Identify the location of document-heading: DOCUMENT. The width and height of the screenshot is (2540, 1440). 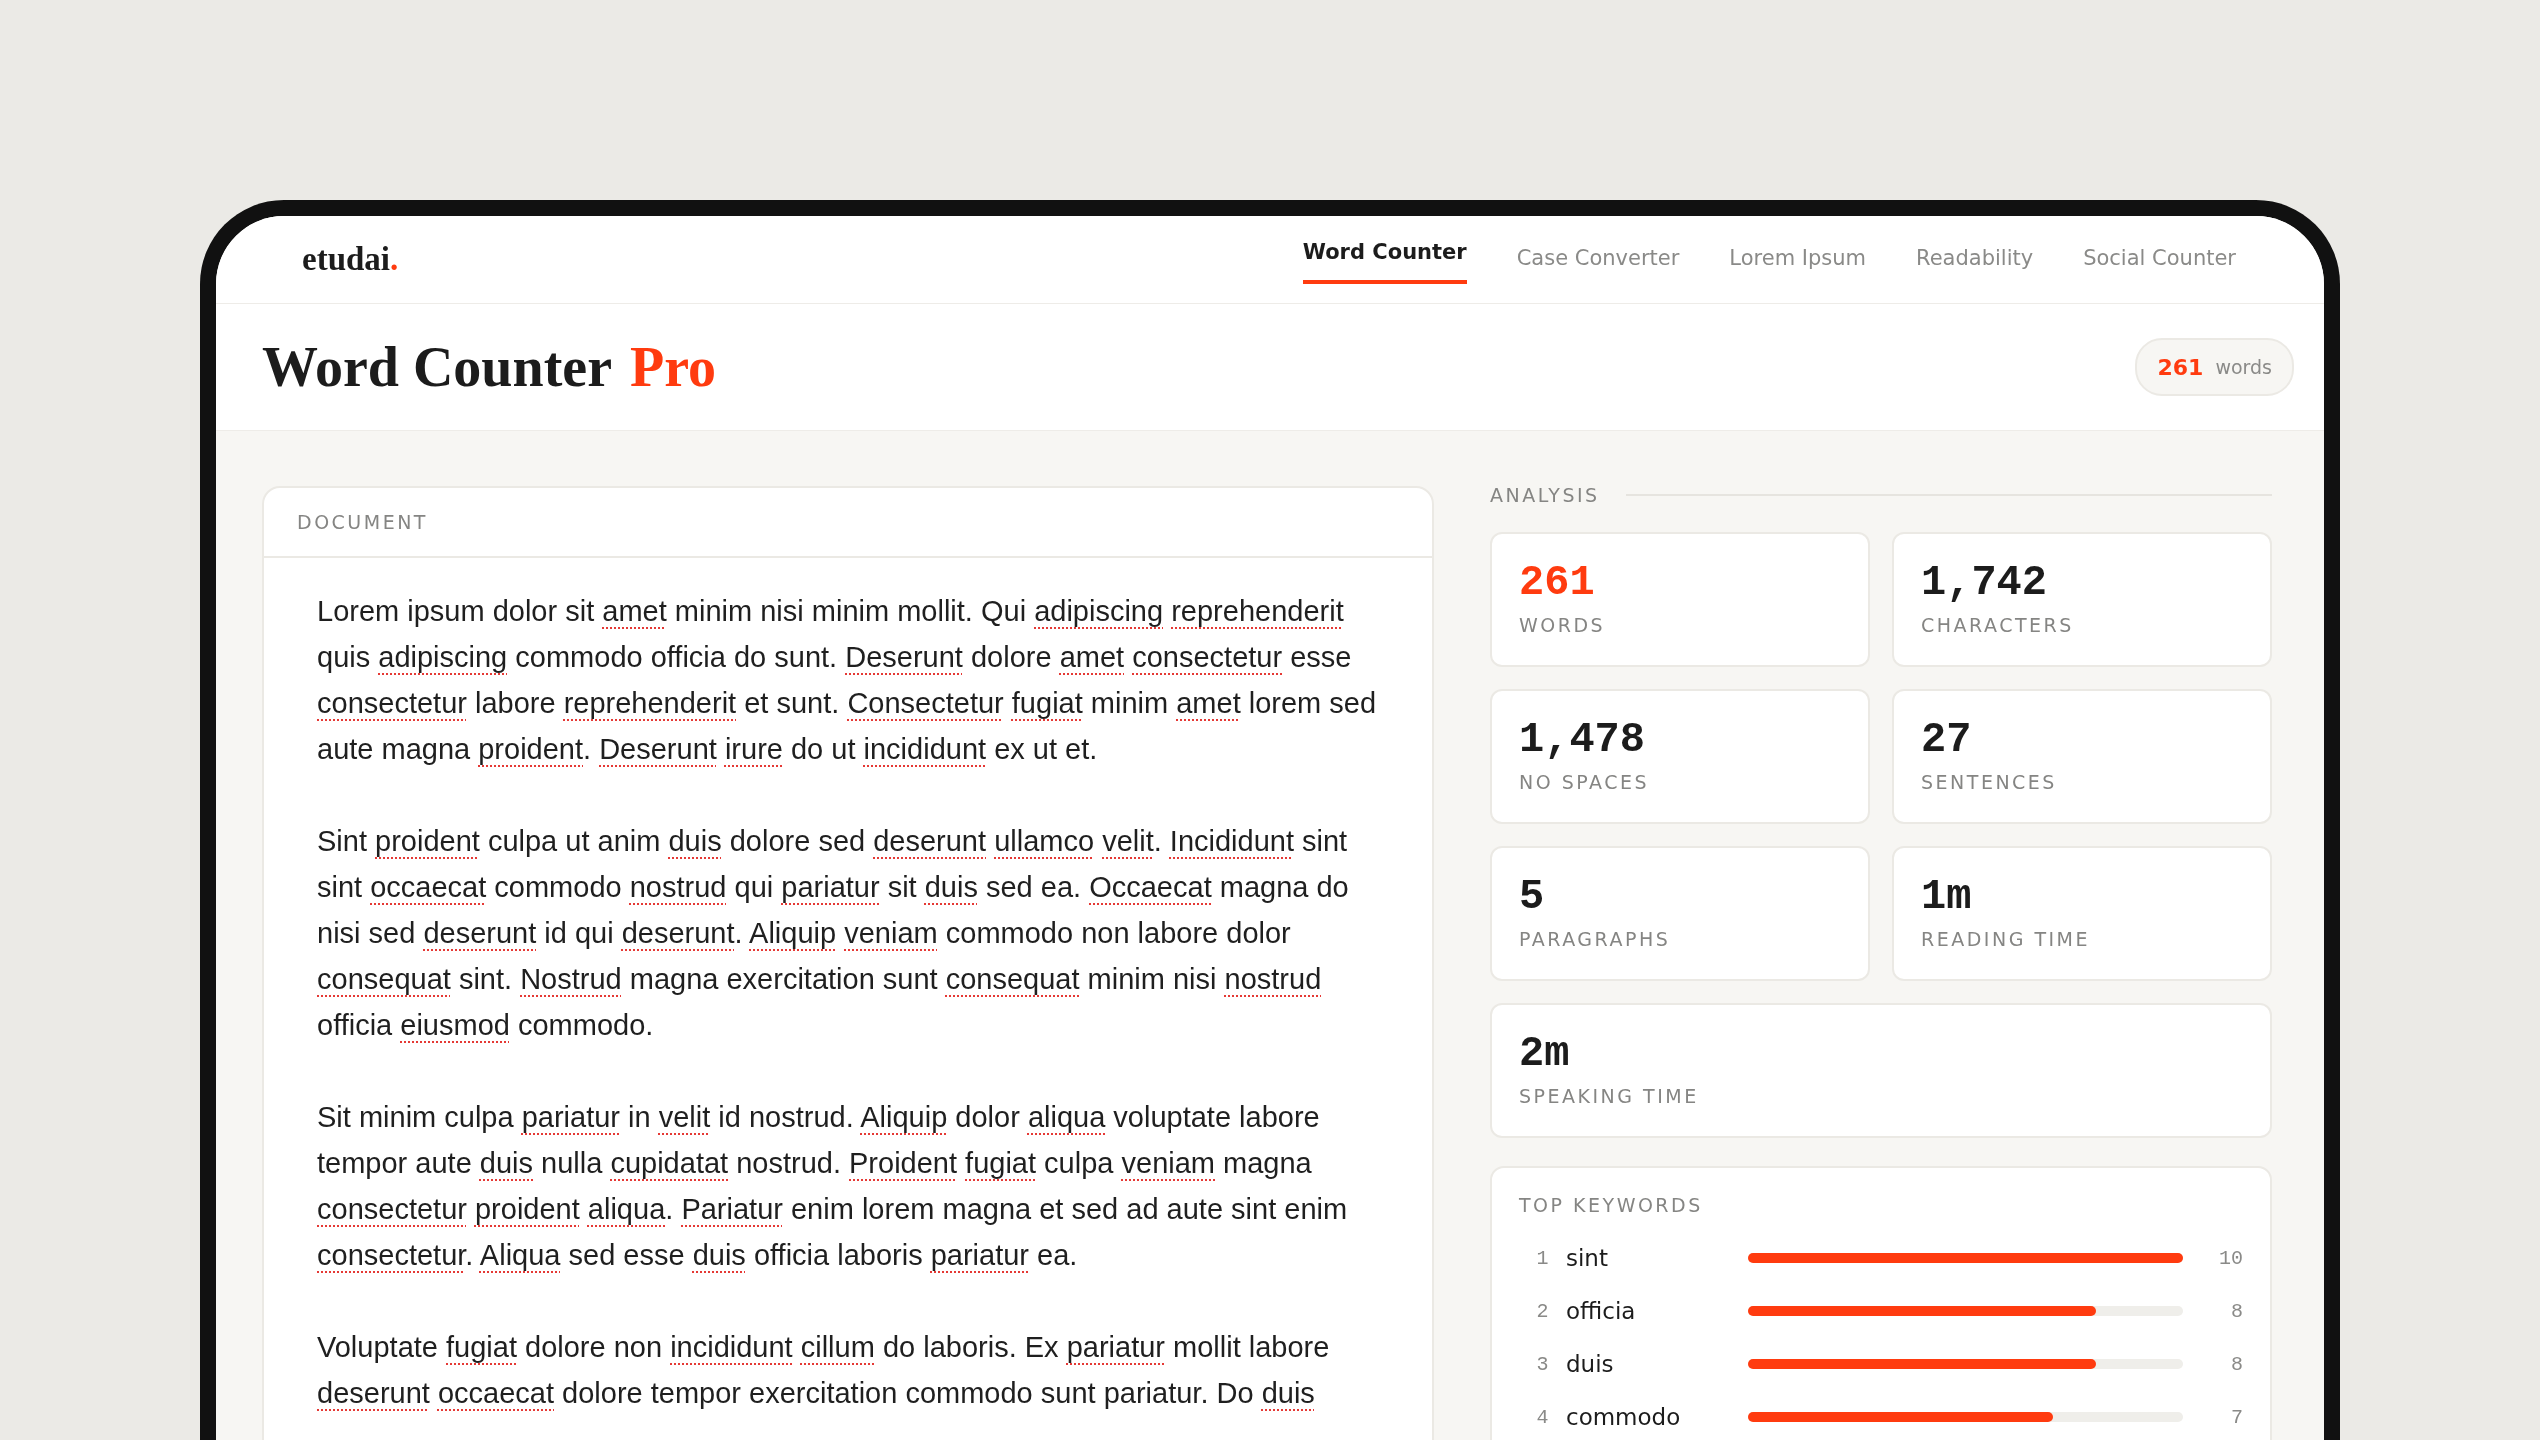
(362, 522).